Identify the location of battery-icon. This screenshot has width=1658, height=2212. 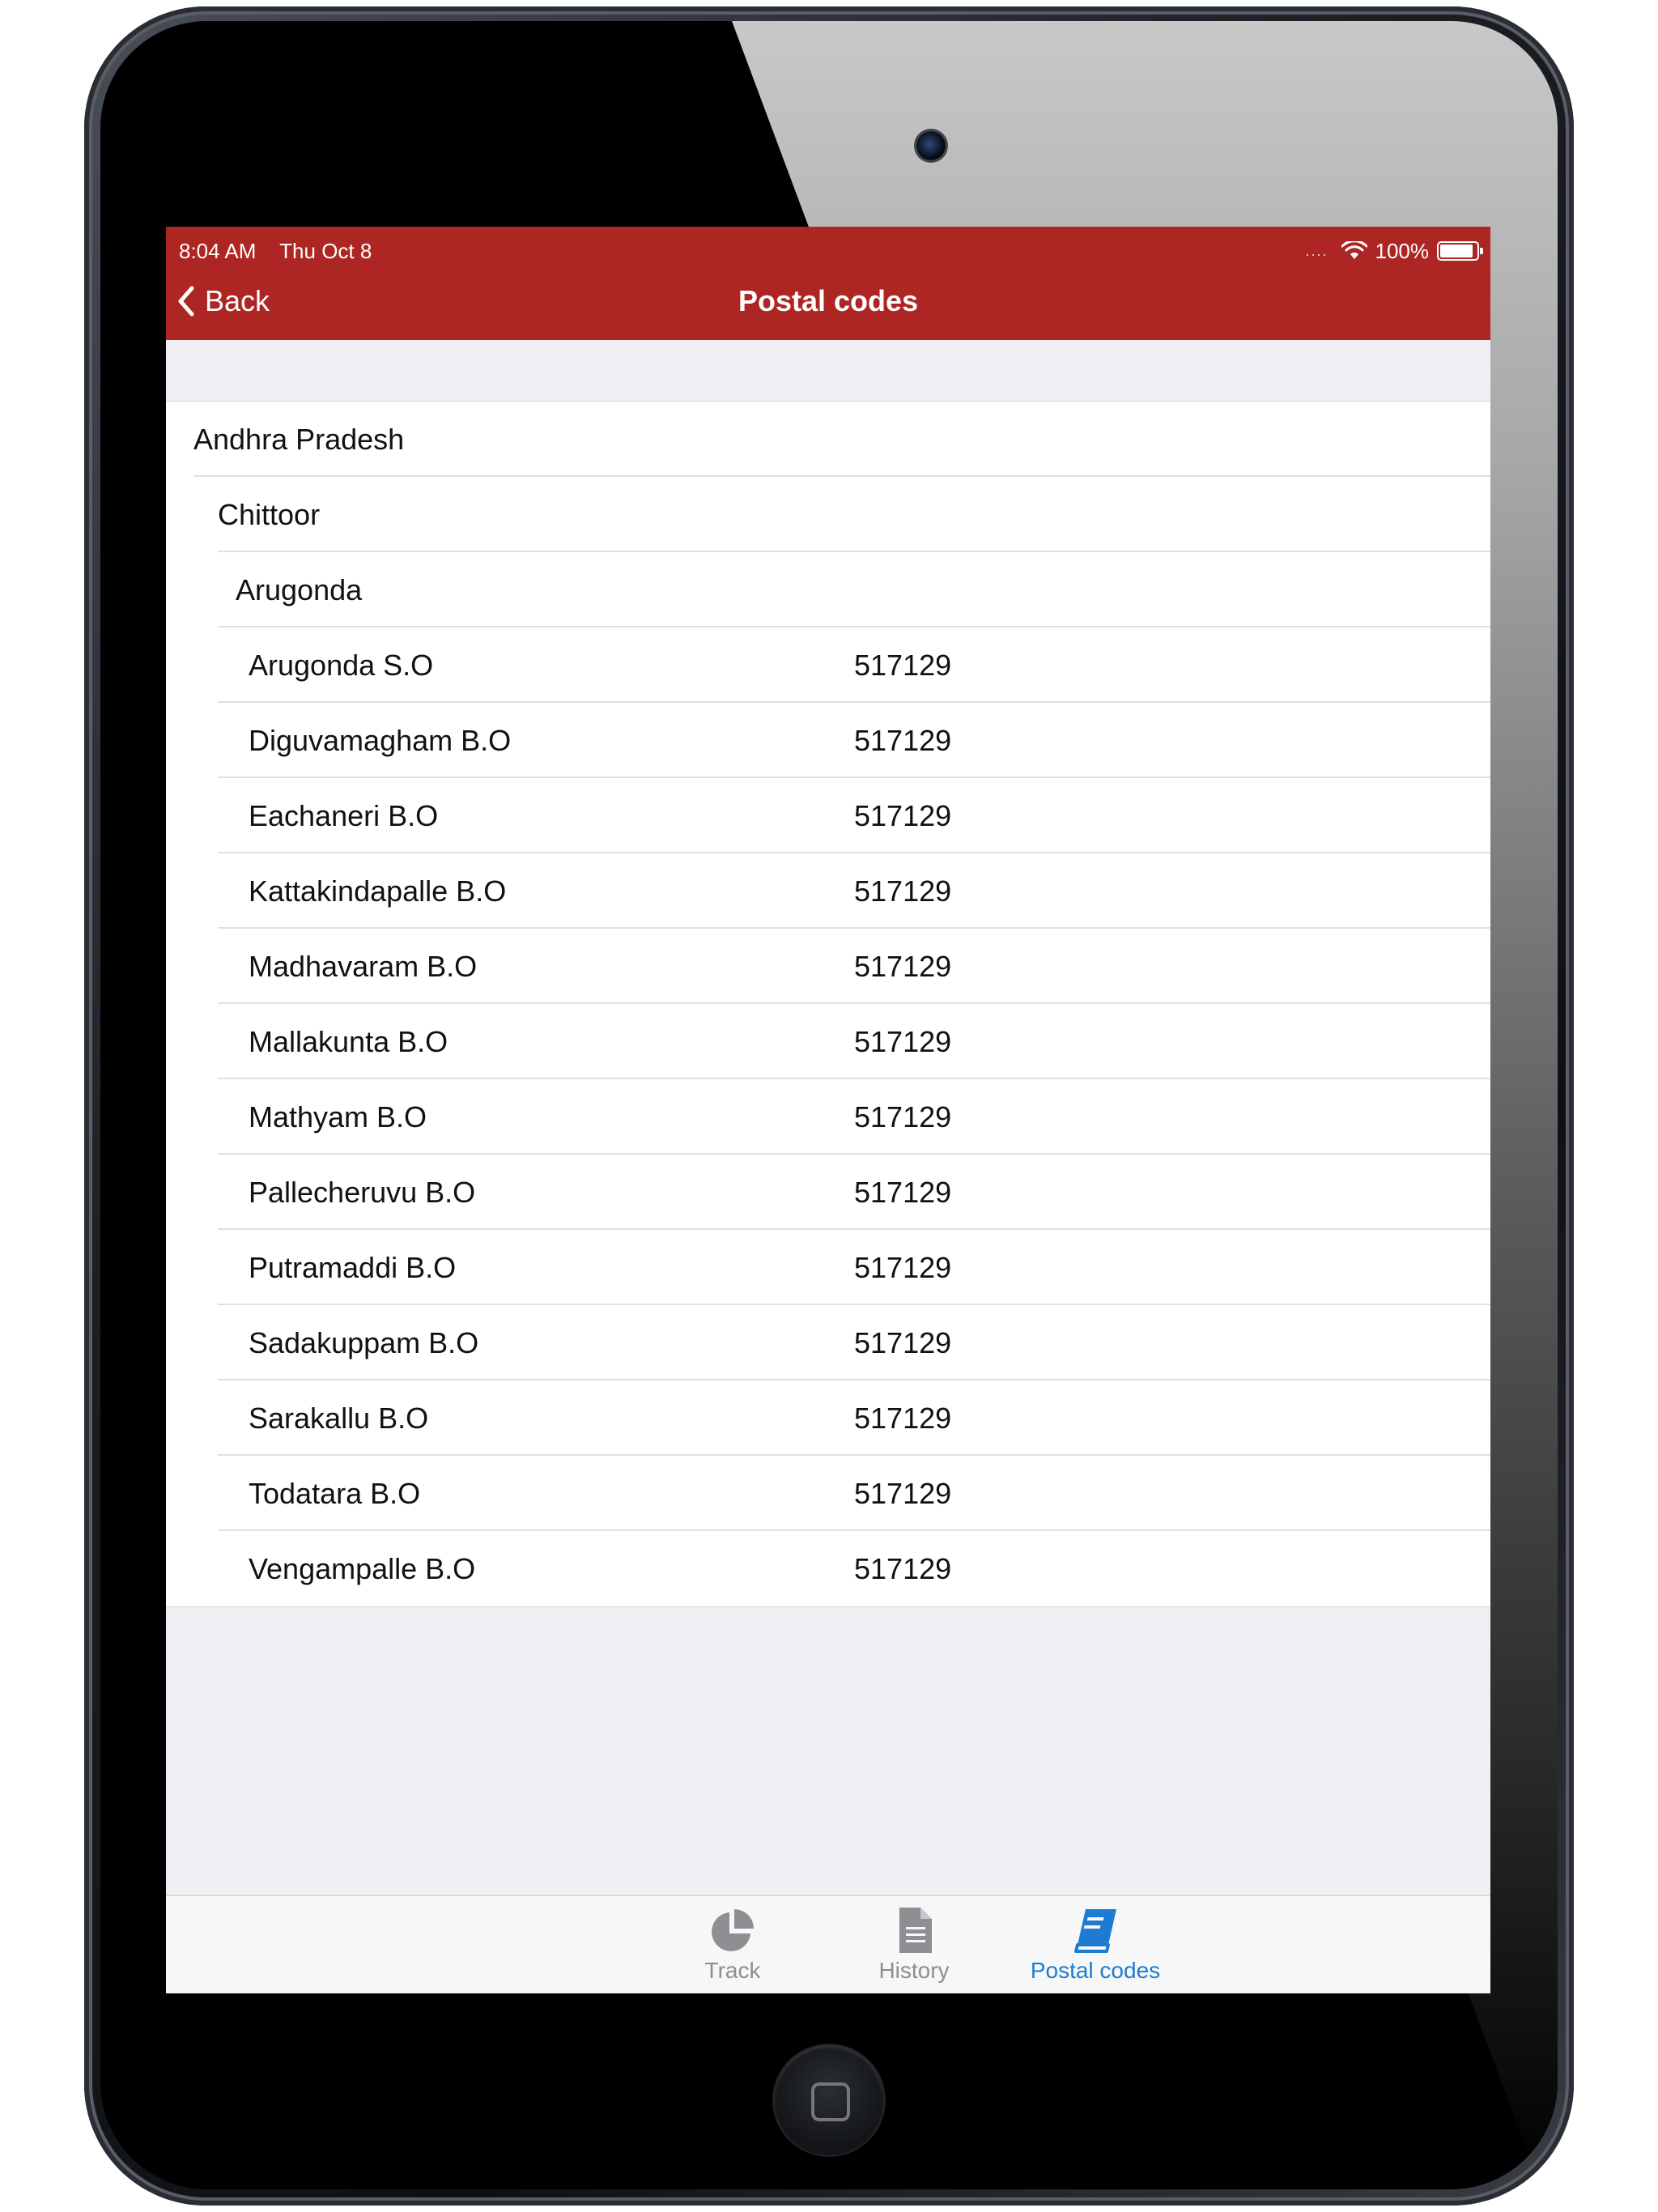
(1460, 251).